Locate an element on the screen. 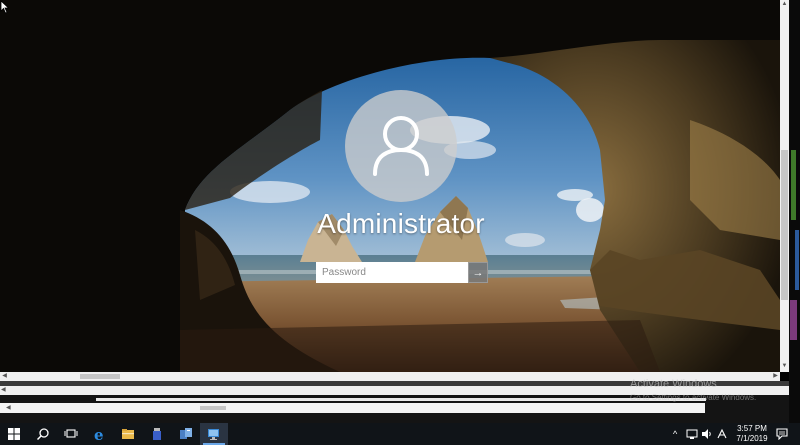 The image size is (800, 445). user-avatar is located at coordinates (401, 146).